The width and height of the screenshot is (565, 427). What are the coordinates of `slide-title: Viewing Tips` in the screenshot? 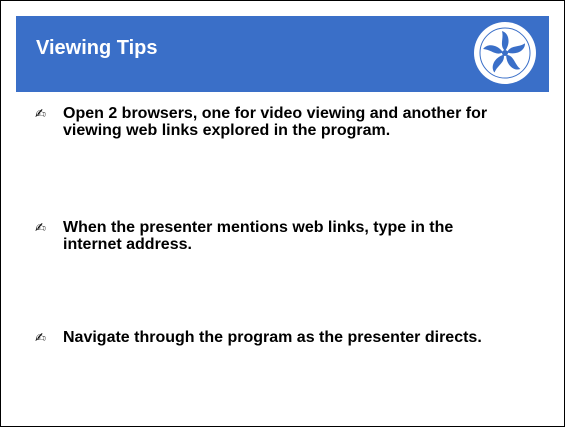 It's located at (97, 48).